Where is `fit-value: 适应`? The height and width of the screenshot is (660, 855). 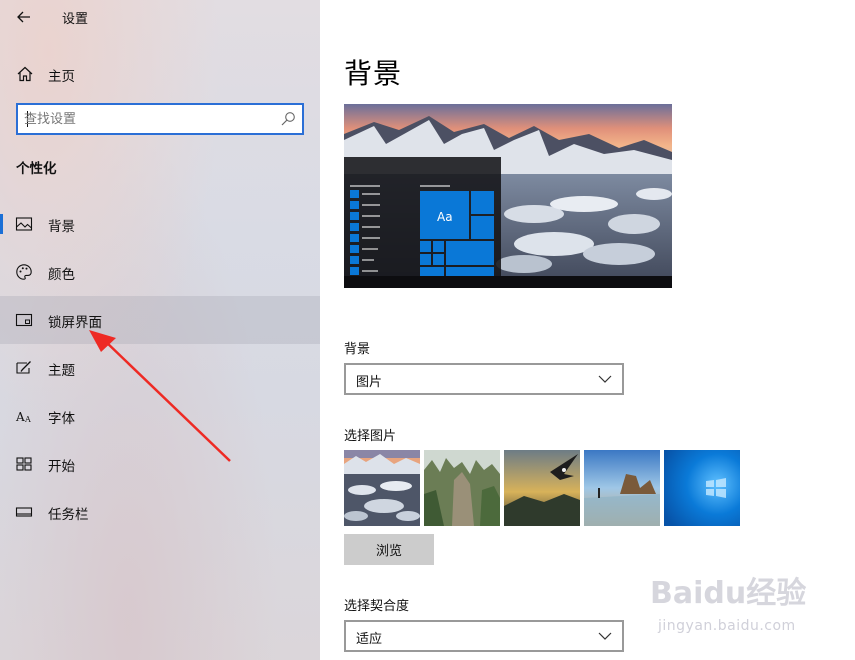 fit-value: 适应 is located at coordinates (369, 639).